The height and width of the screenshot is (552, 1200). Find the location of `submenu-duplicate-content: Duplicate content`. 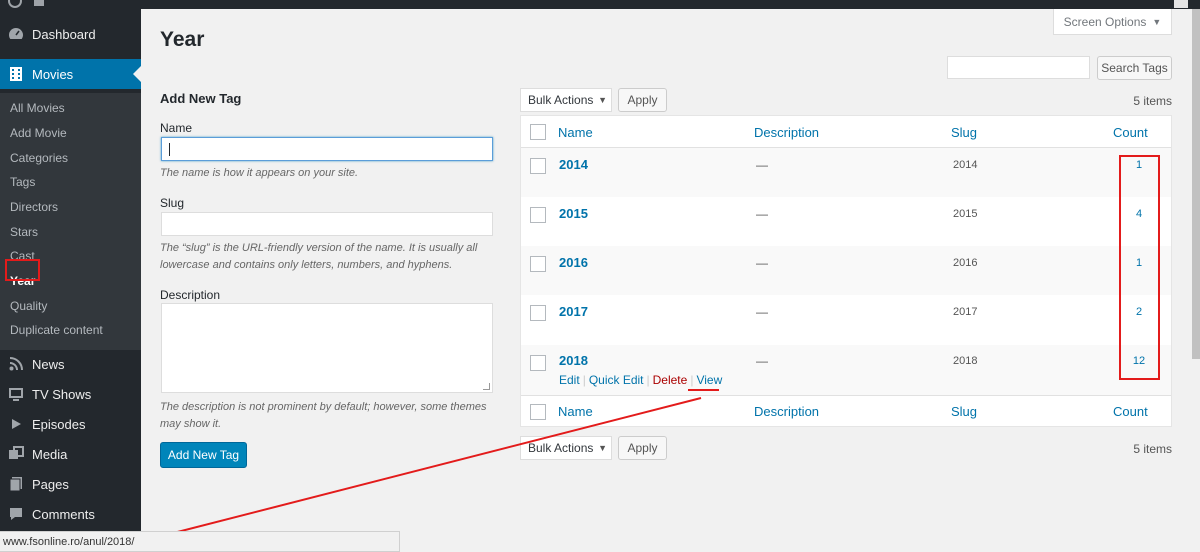

submenu-duplicate-content: Duplicate content is located at coordinates (56, 330).